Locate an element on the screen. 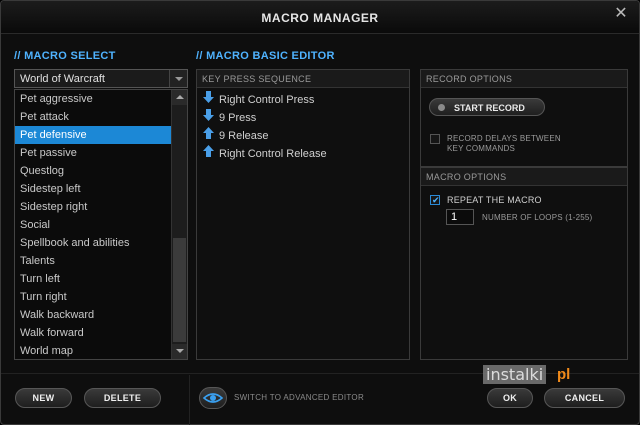 Image resolution: width=640 pixels, height=425 pixels. game-dropdown: World of Warcraft is located at coordinates (101, 78).